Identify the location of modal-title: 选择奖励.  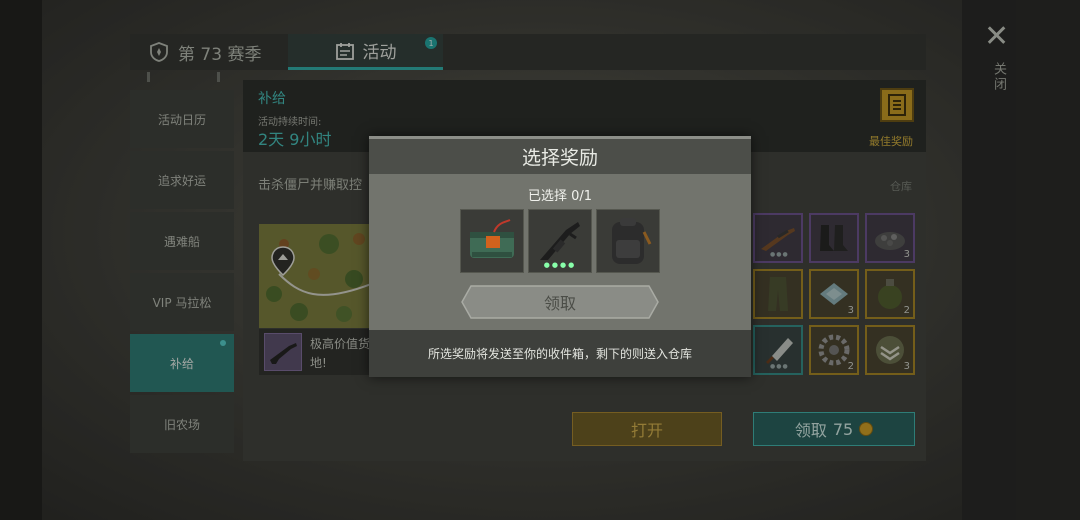
(560, 155).